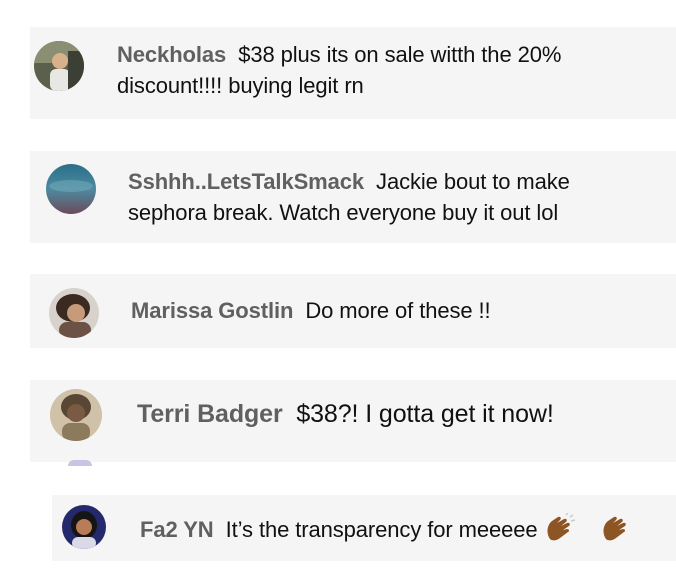 This screenshot has height=586, width=676. I want to click on author-name: Marissa Gostlin, so click(212, 310).